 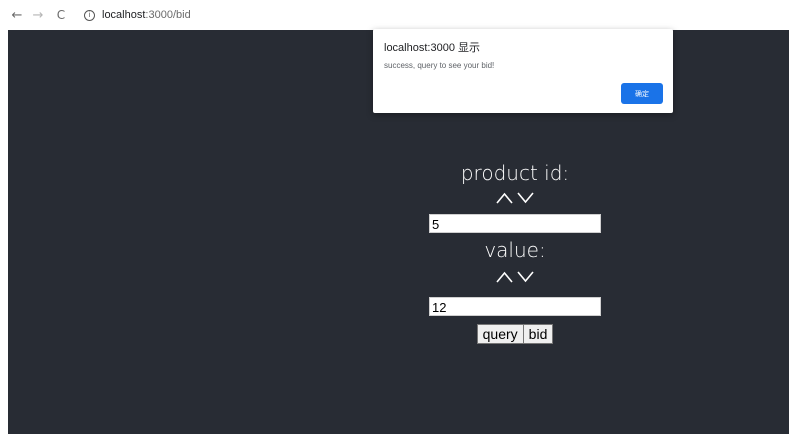 I want to click on product-id-label: product id:, so click(x=515, y=173).